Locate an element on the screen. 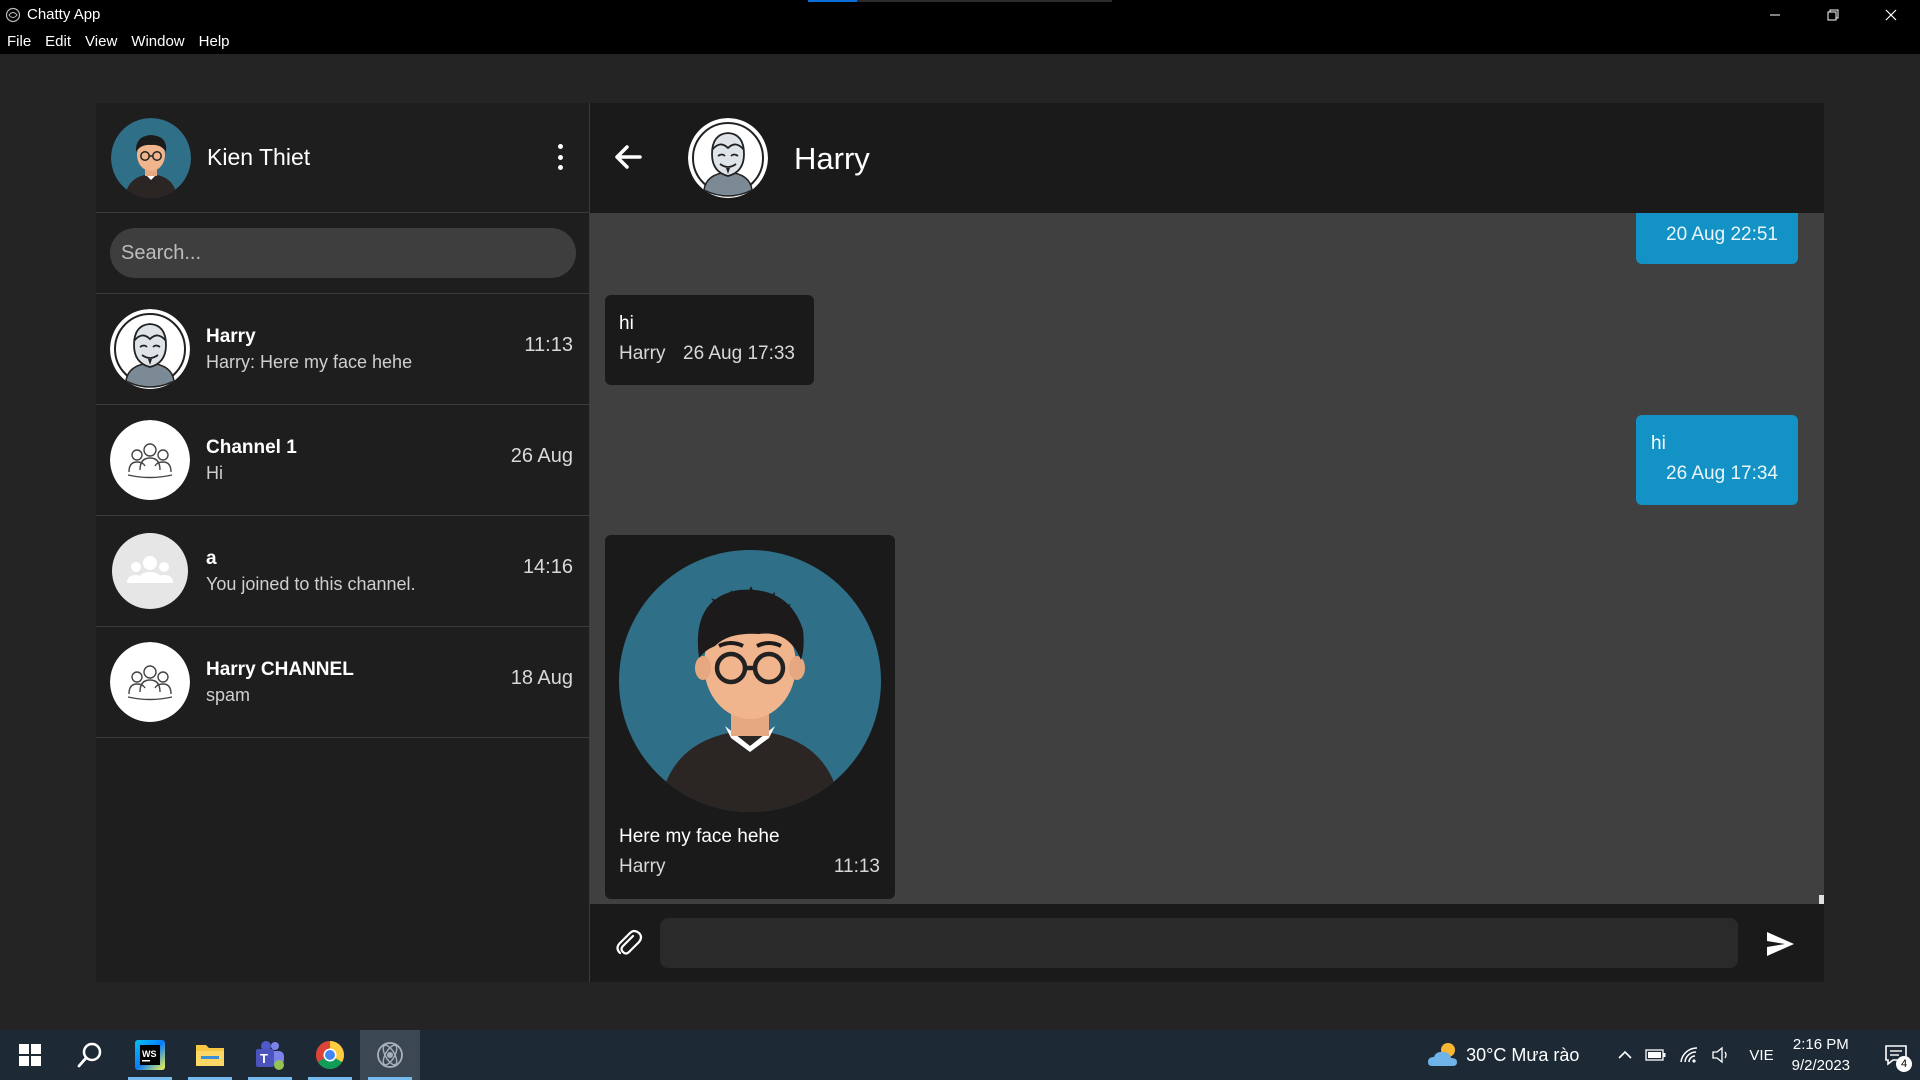  conversation-name: Harry is located at coordinates (231, 336).